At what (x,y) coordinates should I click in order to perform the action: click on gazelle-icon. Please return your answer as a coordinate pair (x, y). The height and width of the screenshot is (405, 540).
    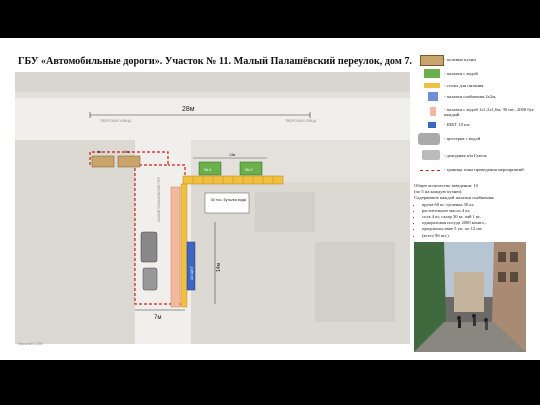
    Looking at the image, I should click on (431, 155).